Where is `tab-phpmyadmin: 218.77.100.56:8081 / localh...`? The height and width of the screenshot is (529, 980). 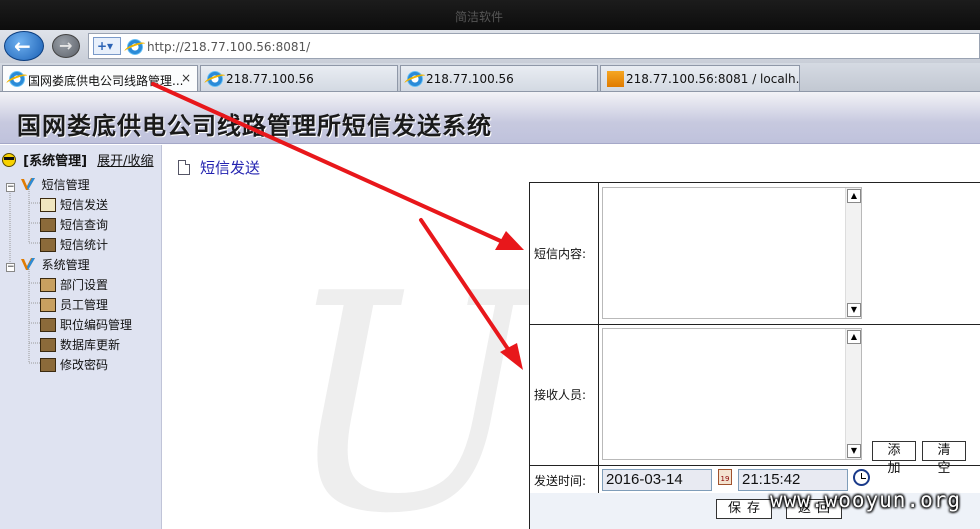 tab-phpmyadmin: 218.77.100.56:8081 / localh... is located at coordinates (700, 78).